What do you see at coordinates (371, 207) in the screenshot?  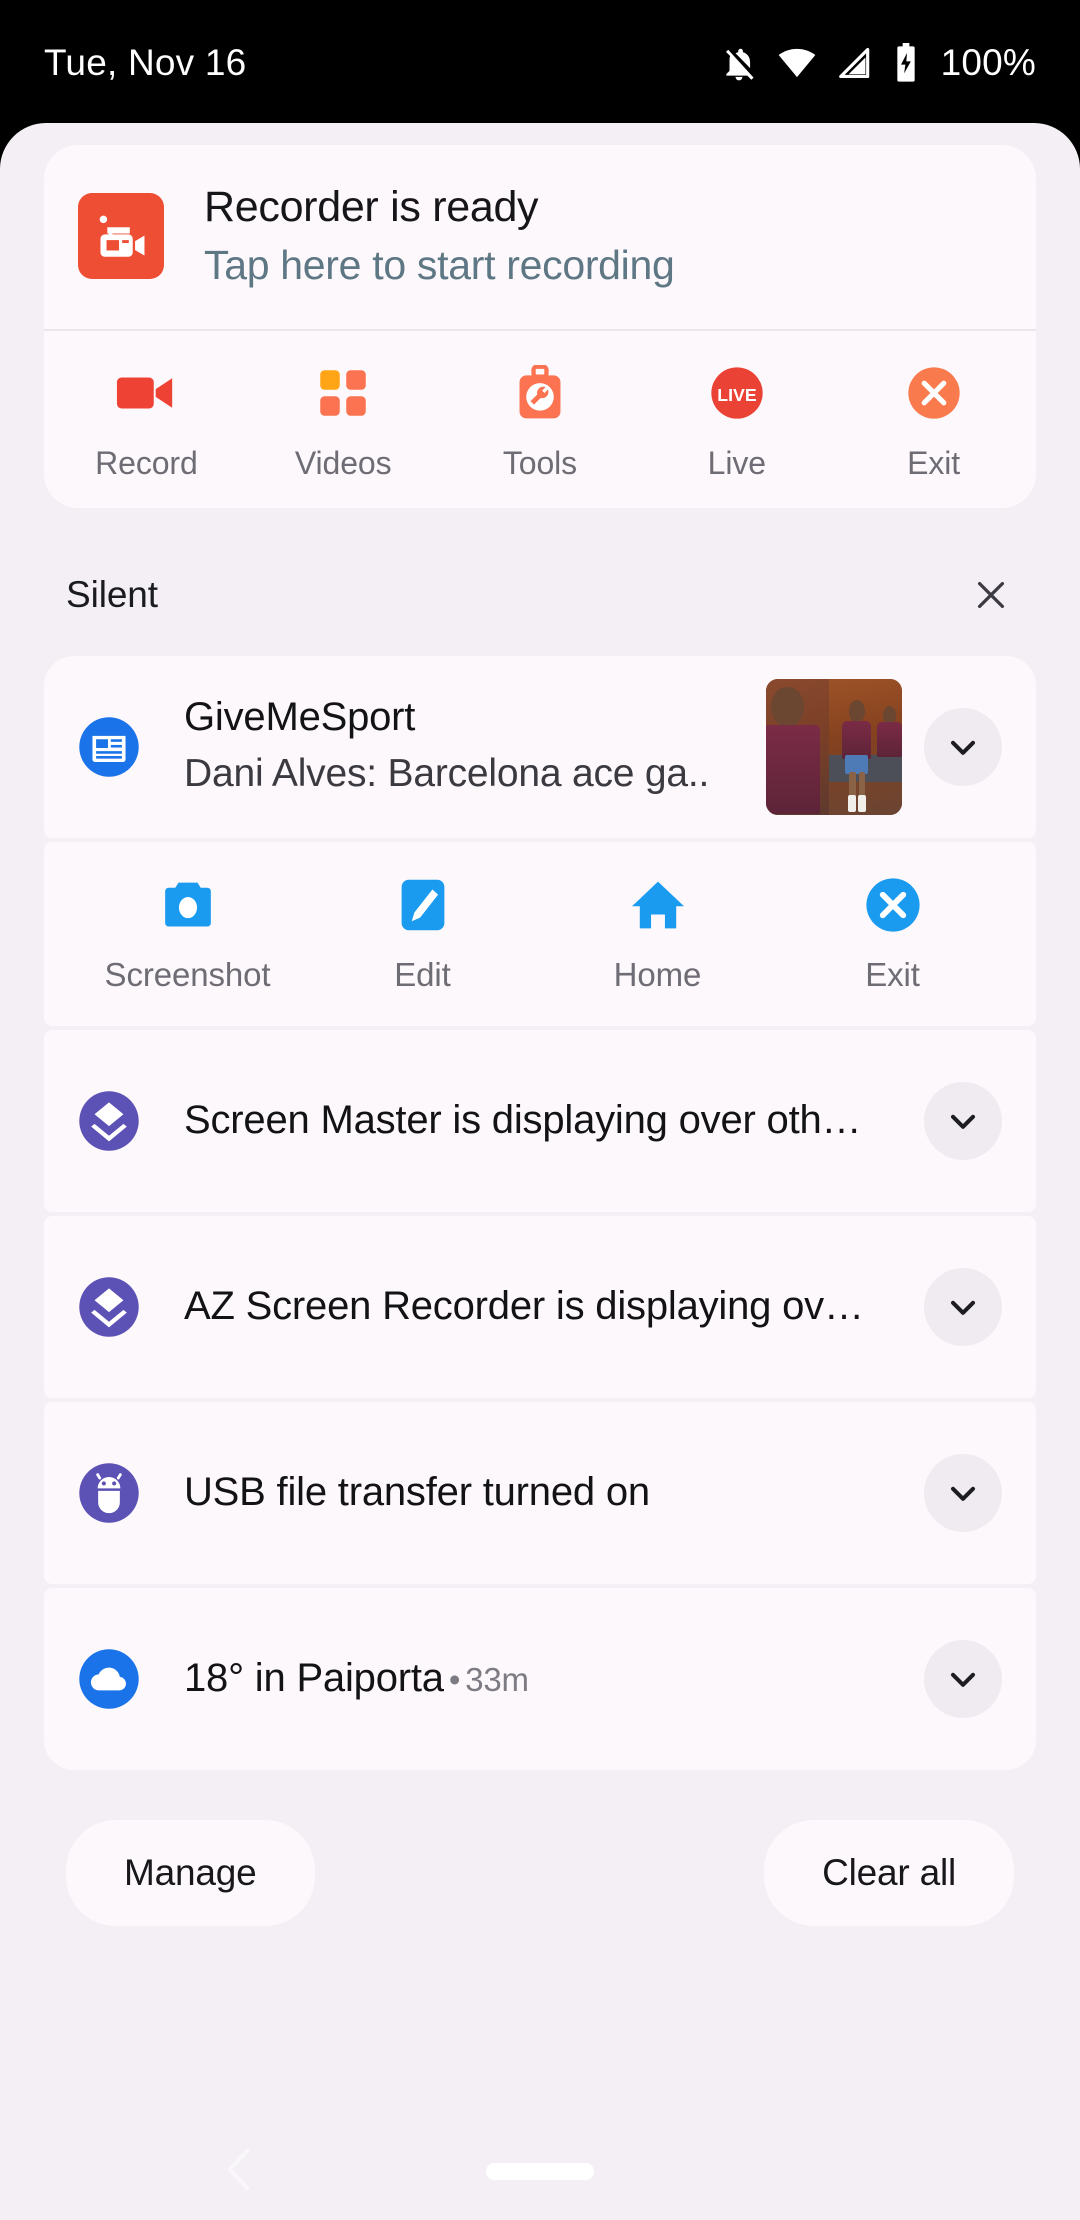 I see `recorder-title: Recorder is ready` at bounding box center [371, 207].